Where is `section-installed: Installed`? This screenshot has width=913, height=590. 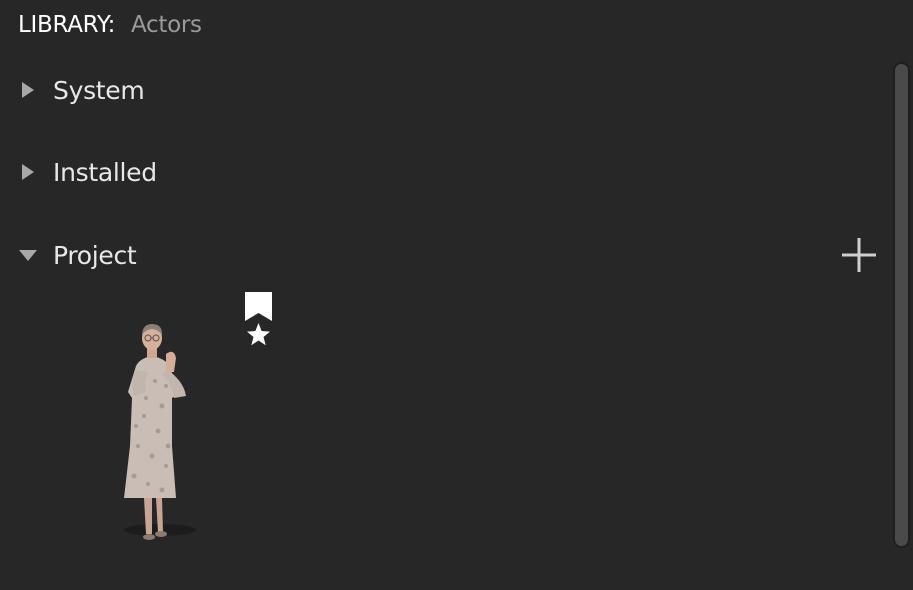 section-installed: Installed is located at coordinates (87, 172).